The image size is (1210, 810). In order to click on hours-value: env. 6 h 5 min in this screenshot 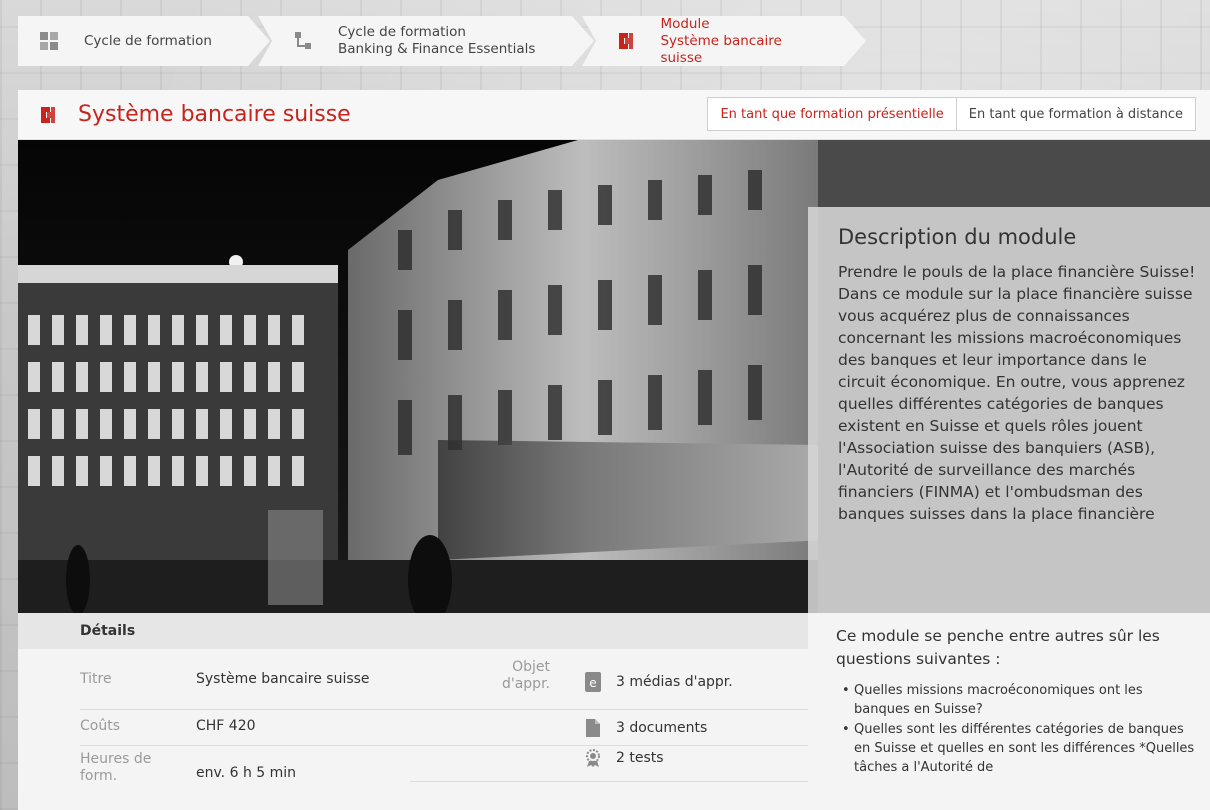, I will do `click(246, 773)`.